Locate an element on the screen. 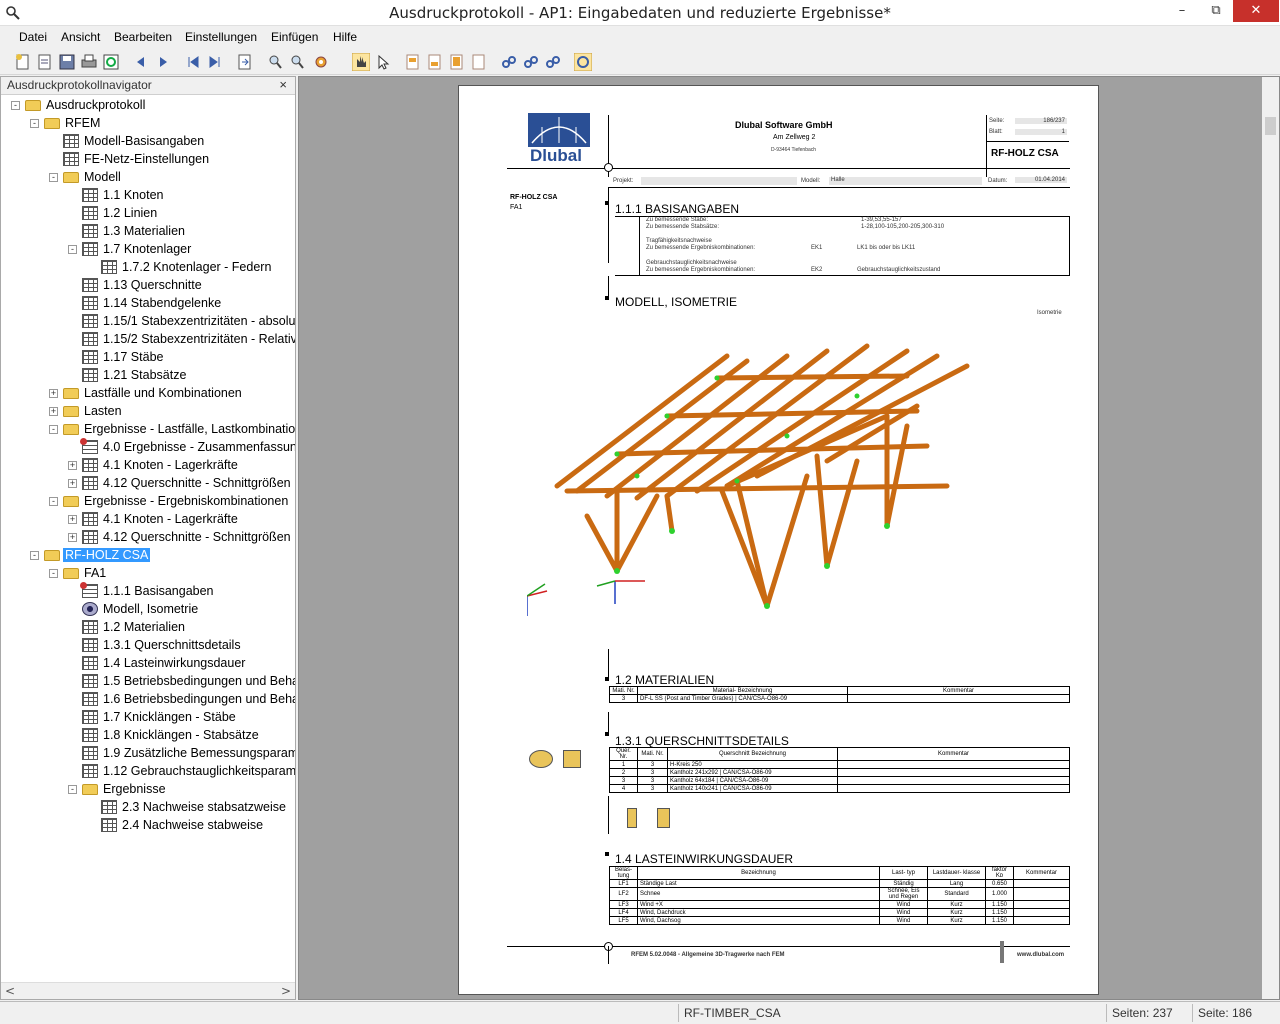 The width and height of the screenshot is (1280, 1024). folder-icon is located at coordinates (71, 177).